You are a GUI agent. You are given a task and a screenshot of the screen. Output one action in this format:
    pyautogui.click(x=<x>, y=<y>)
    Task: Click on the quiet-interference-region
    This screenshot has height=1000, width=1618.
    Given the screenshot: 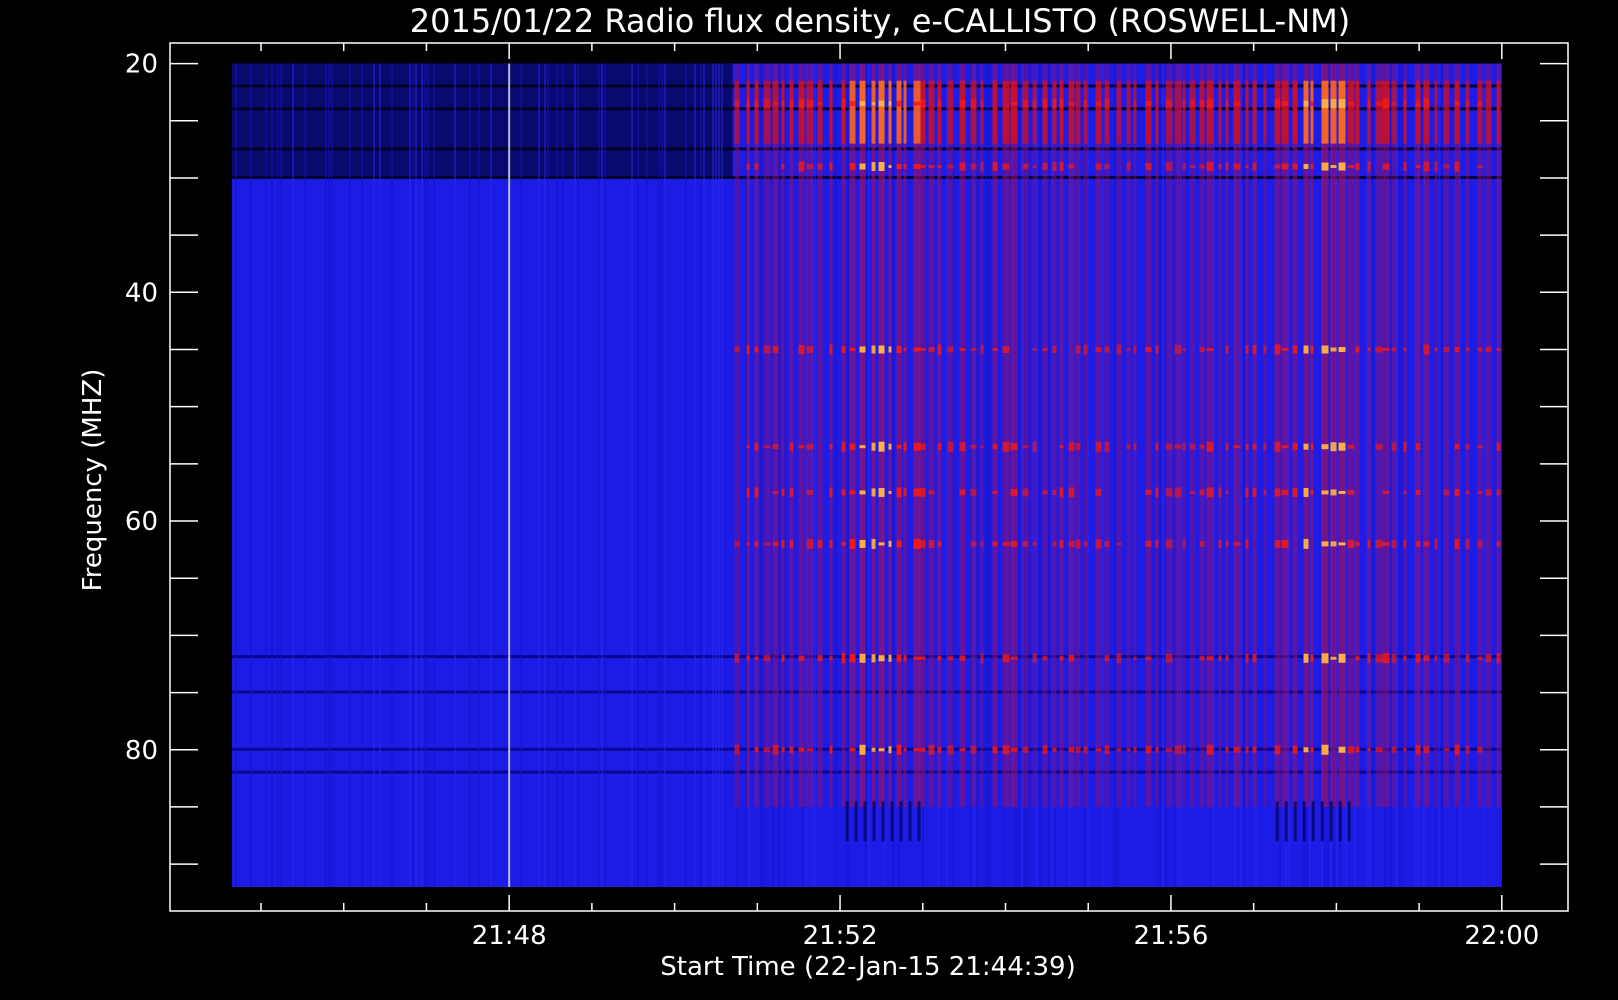 What is the action you would take?
    pyautogui.click(x=482, y=120)
    